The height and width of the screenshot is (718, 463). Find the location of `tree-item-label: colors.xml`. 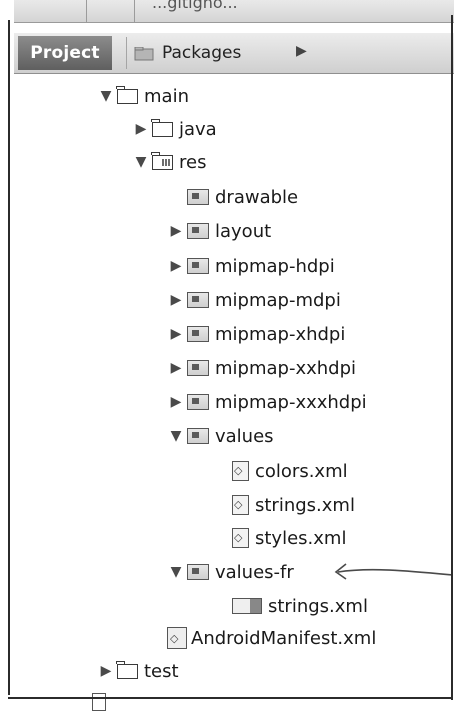

tree-item-label: colors.xml is located at coordinates (301, 471).